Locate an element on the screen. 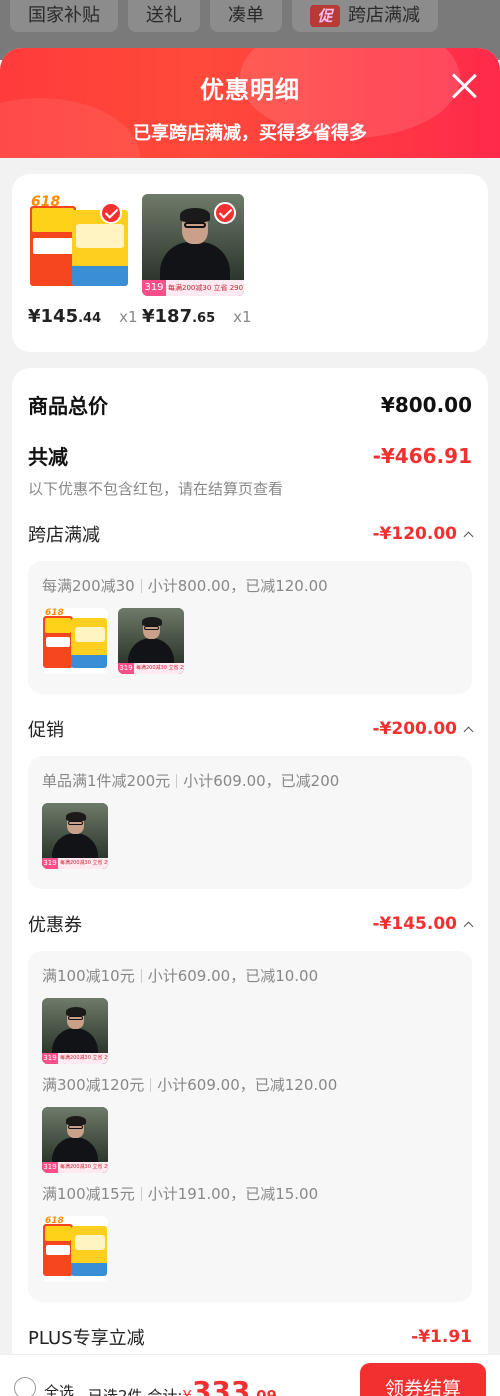 This screenshot has width=500, height=1396. checkout-button: 领券结算 is located at coordinates (423, 1379).